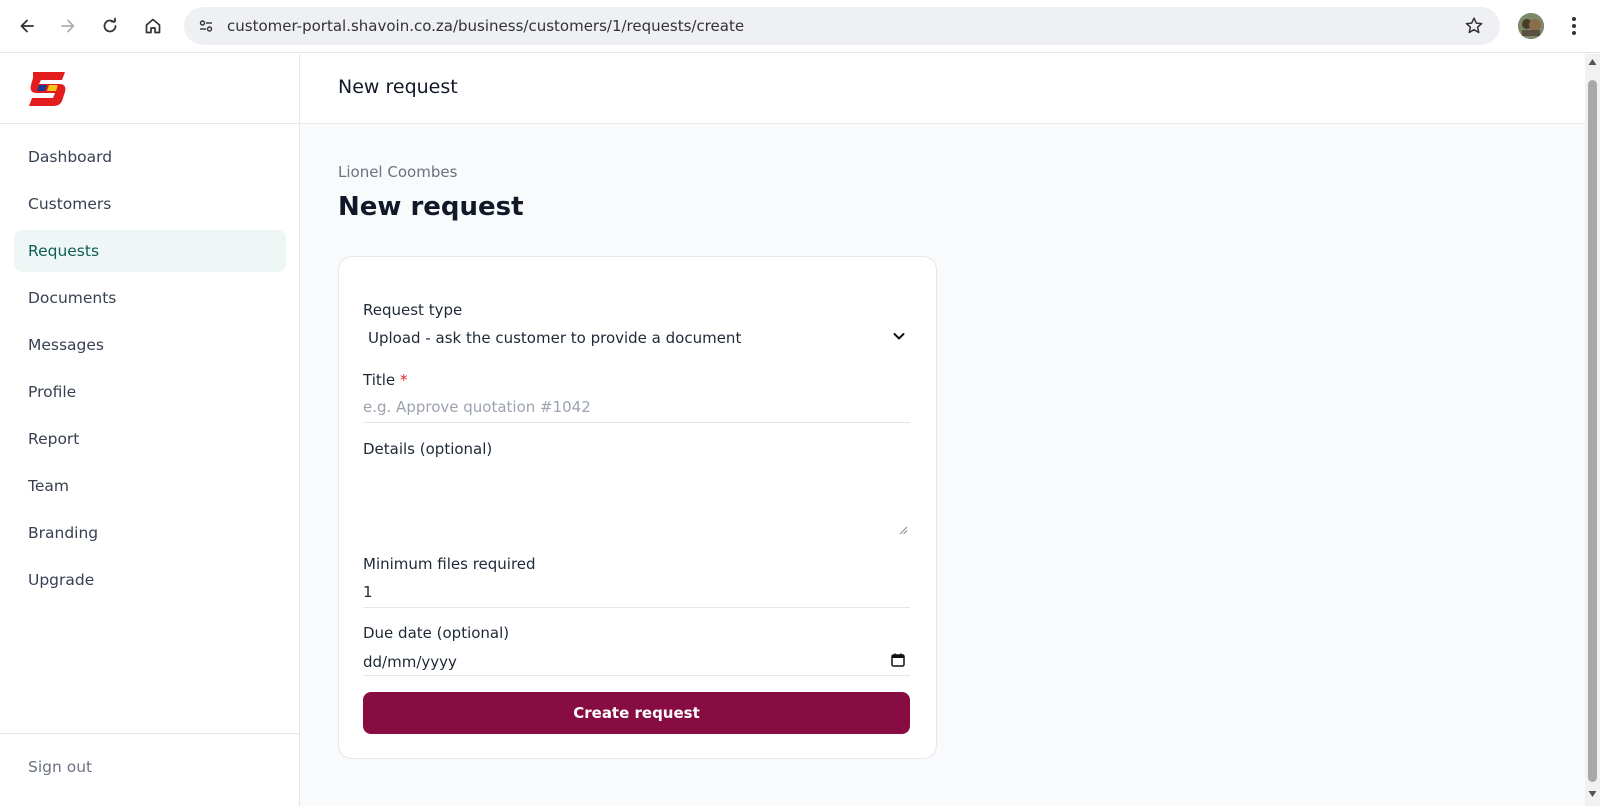 The height and width of the screenshot is (806, 1600). I want to click on title-label-text: Title, so click(379, 380).